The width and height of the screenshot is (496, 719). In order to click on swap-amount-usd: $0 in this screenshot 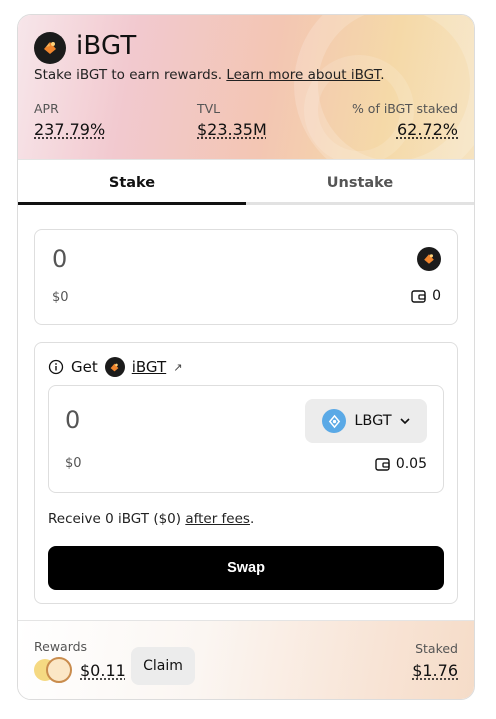, I will do `click(73, 463)`.